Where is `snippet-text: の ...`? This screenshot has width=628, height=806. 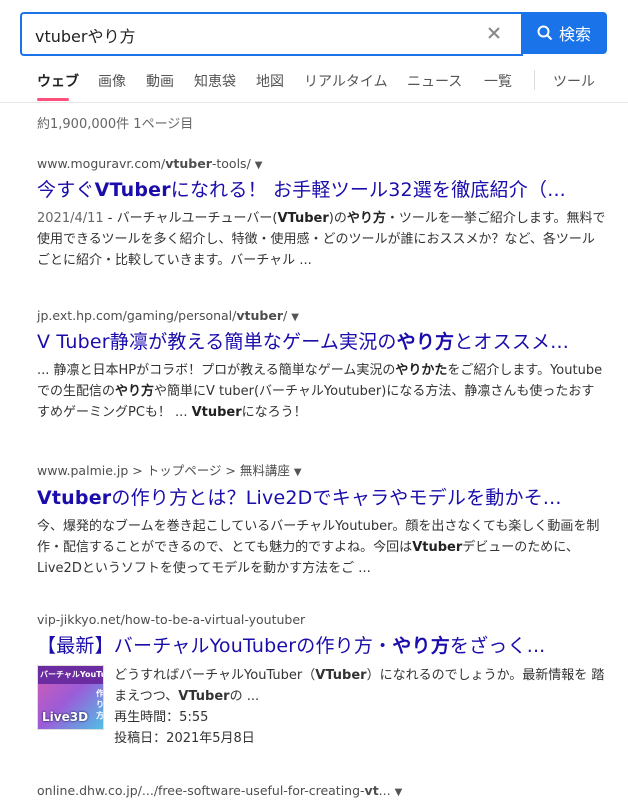 snippet-text: の ... is located at coordinates (244, 696).